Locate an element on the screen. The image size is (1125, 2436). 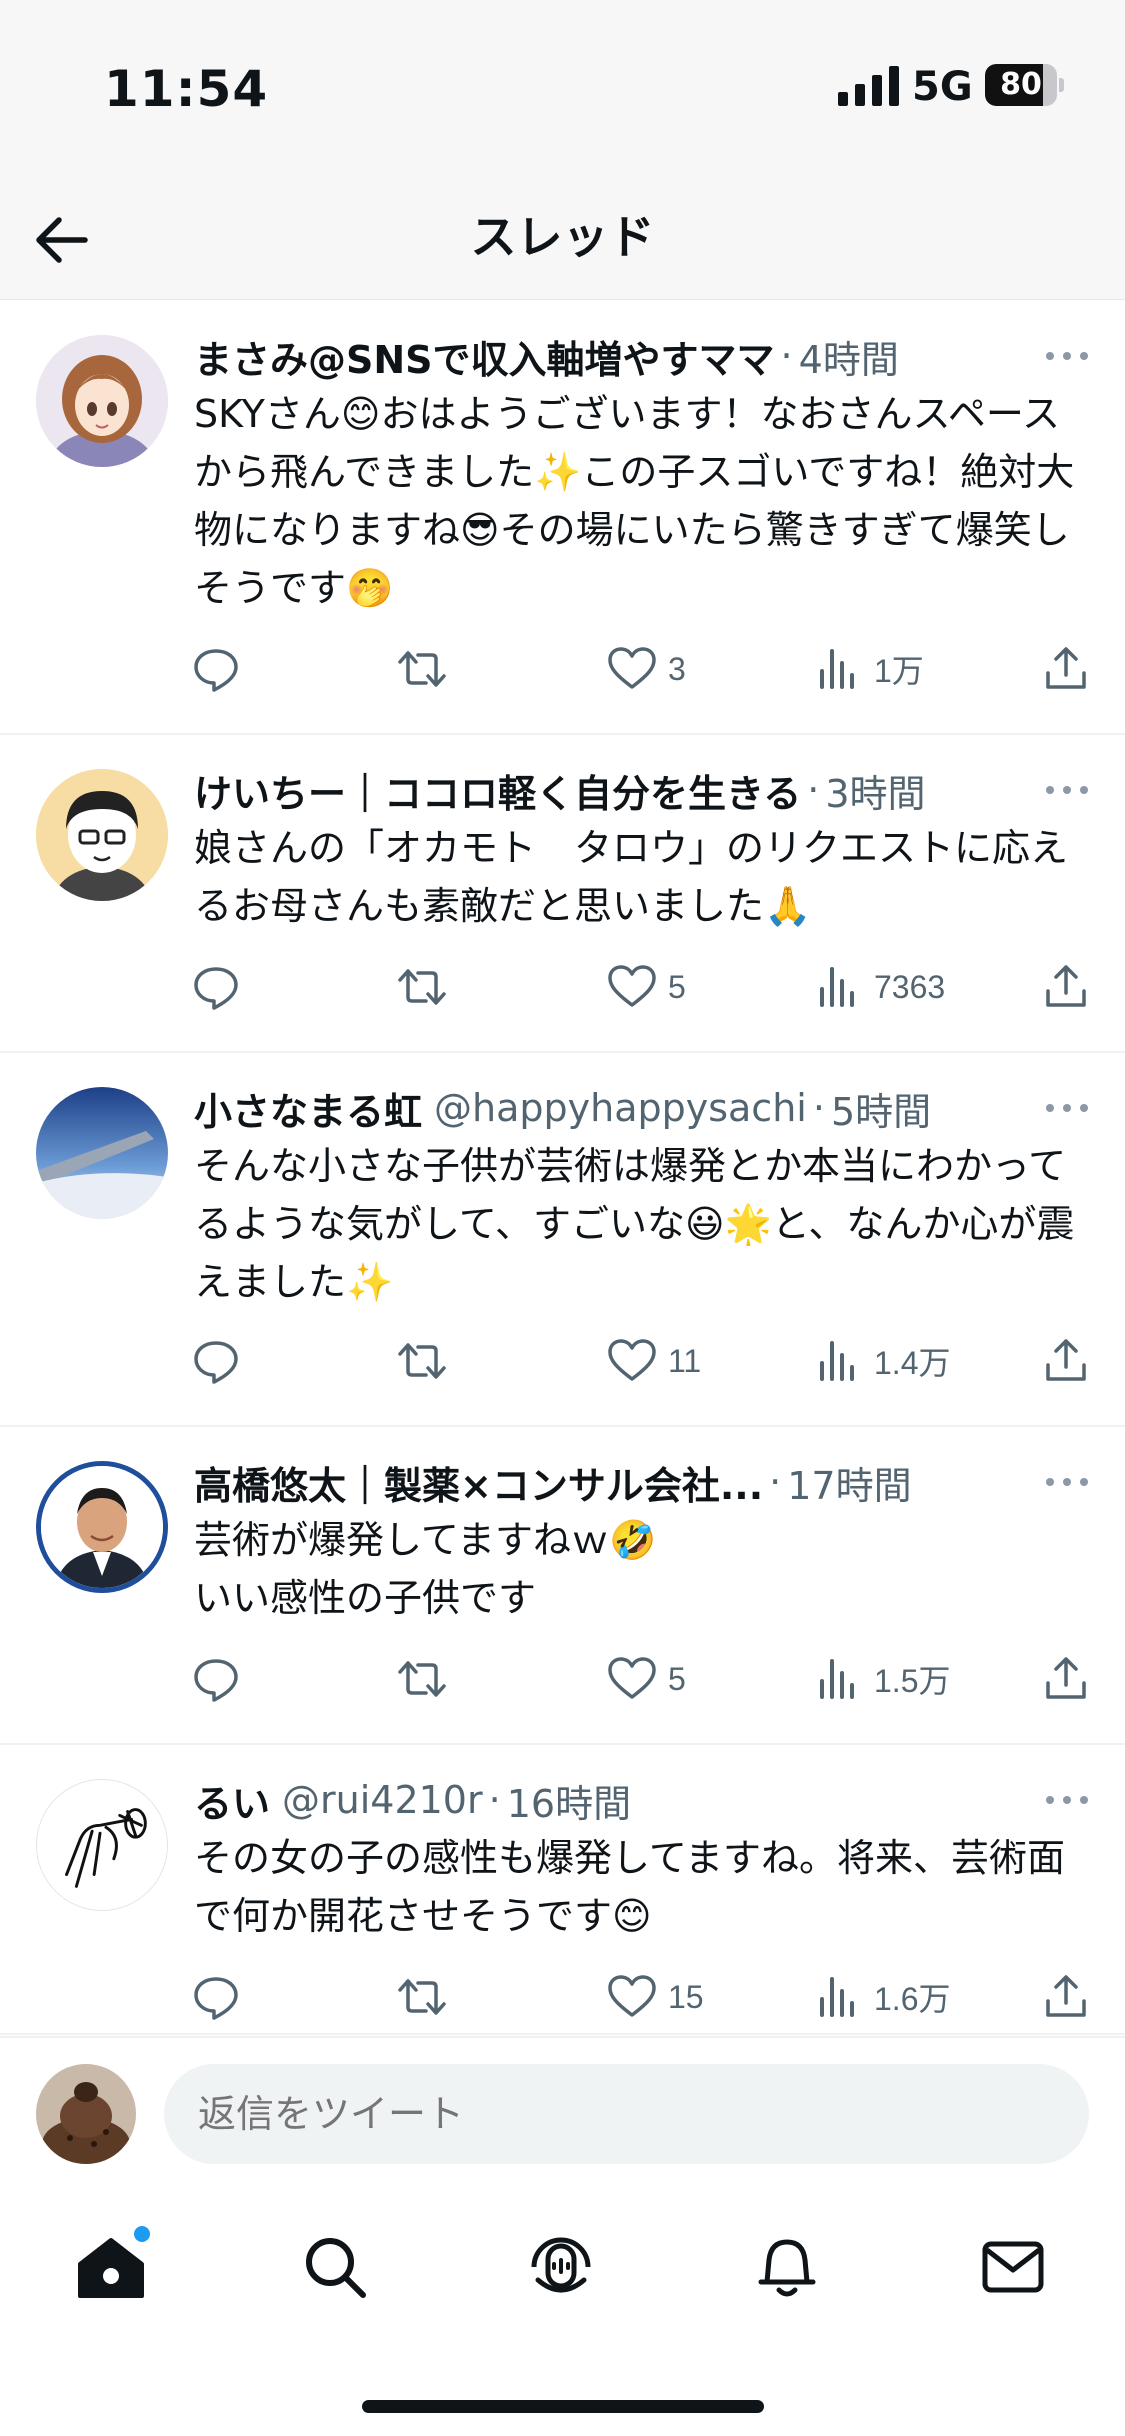
nav-notifications is located at coordinates (787, 2267).